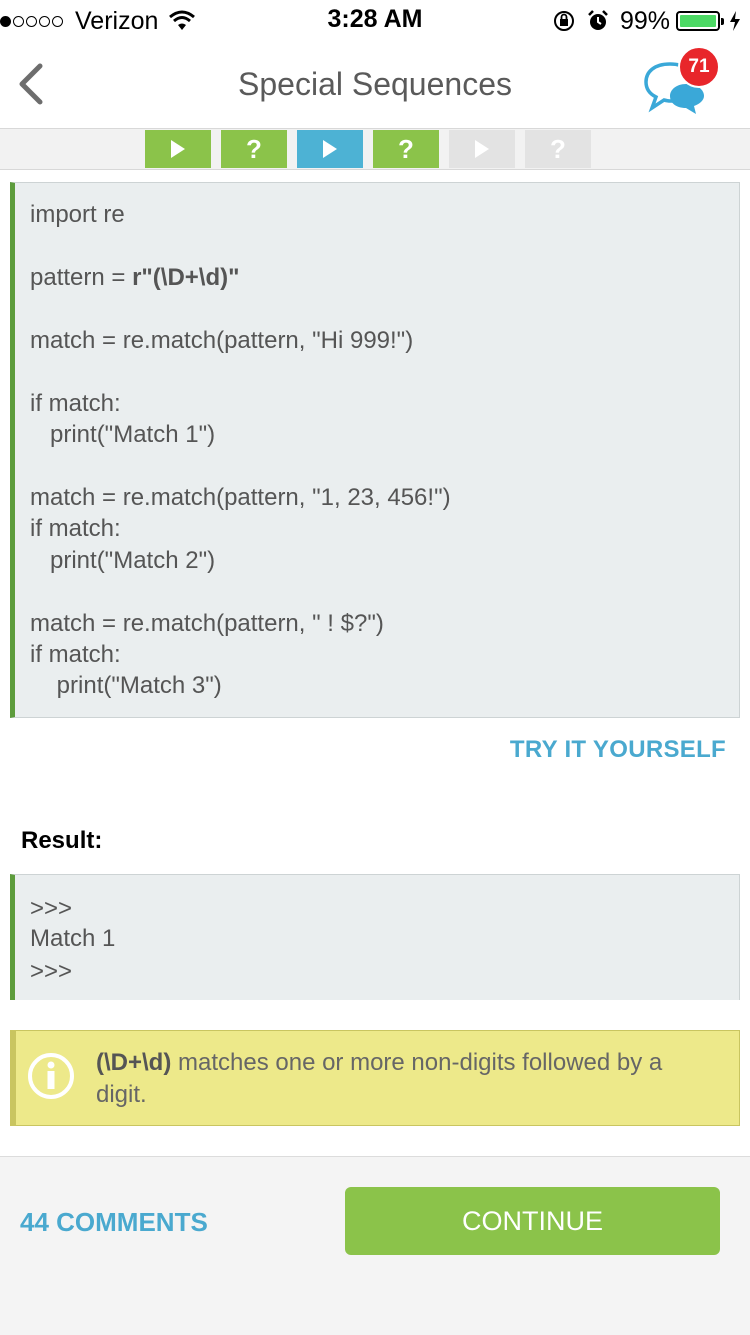  What do you see at coordinates (77, 214) in the screenshot?
I see `code-line: import re` at bounding box center [77, 214].